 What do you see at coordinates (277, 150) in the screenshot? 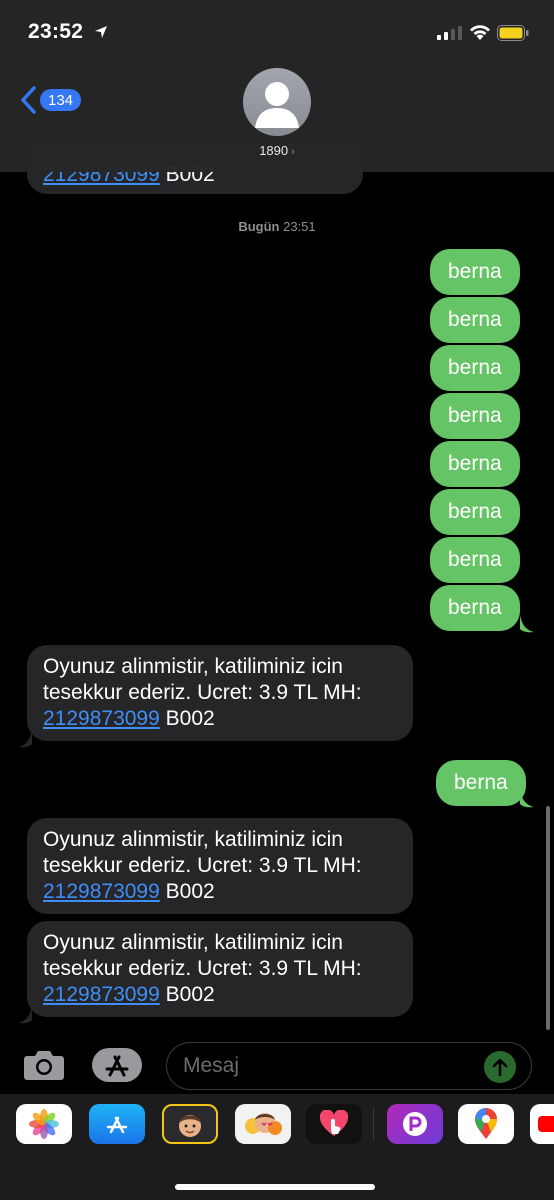
I see `contact-name: 1890 ›` at bounding box center [277, 150].